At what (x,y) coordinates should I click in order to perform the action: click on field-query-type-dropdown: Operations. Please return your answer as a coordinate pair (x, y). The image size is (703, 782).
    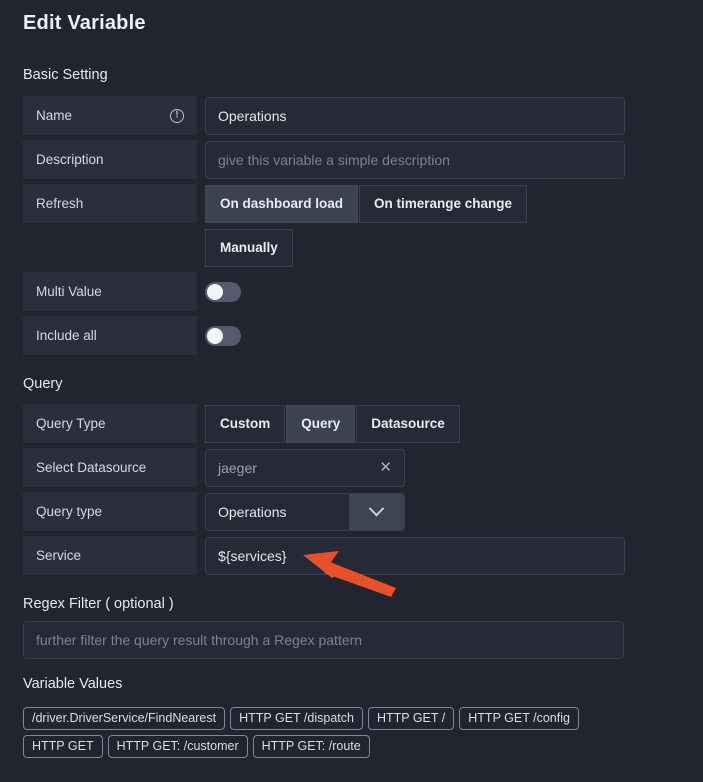
    Looking at the image, I should click on (305, 511).